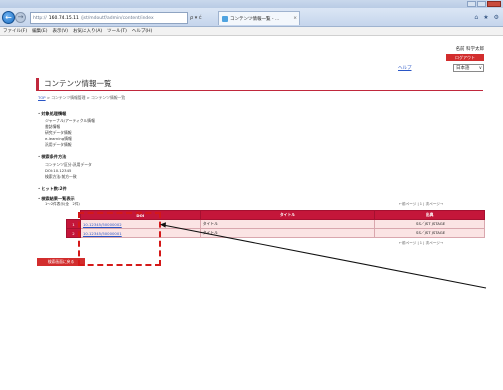  What do you see at coordinates (60, 31) in the screenshot?
I see `menu-view: 表示(V)` at bounding box center [60, 31].